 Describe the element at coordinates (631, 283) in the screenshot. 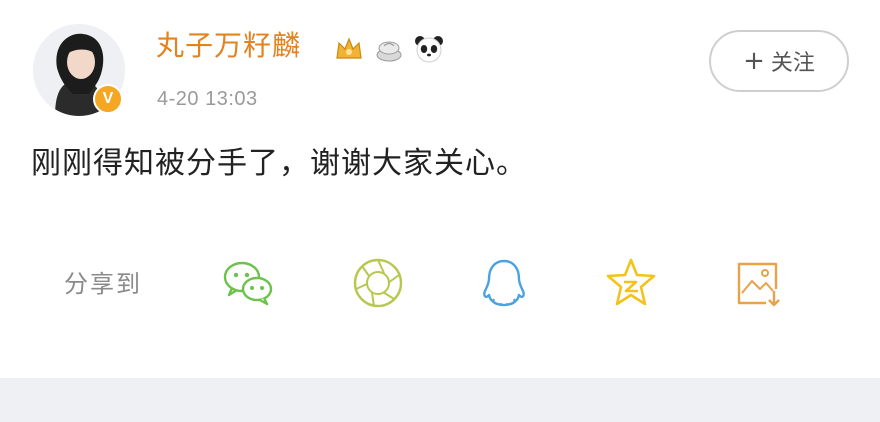

I see `qzone-icon` at that location.